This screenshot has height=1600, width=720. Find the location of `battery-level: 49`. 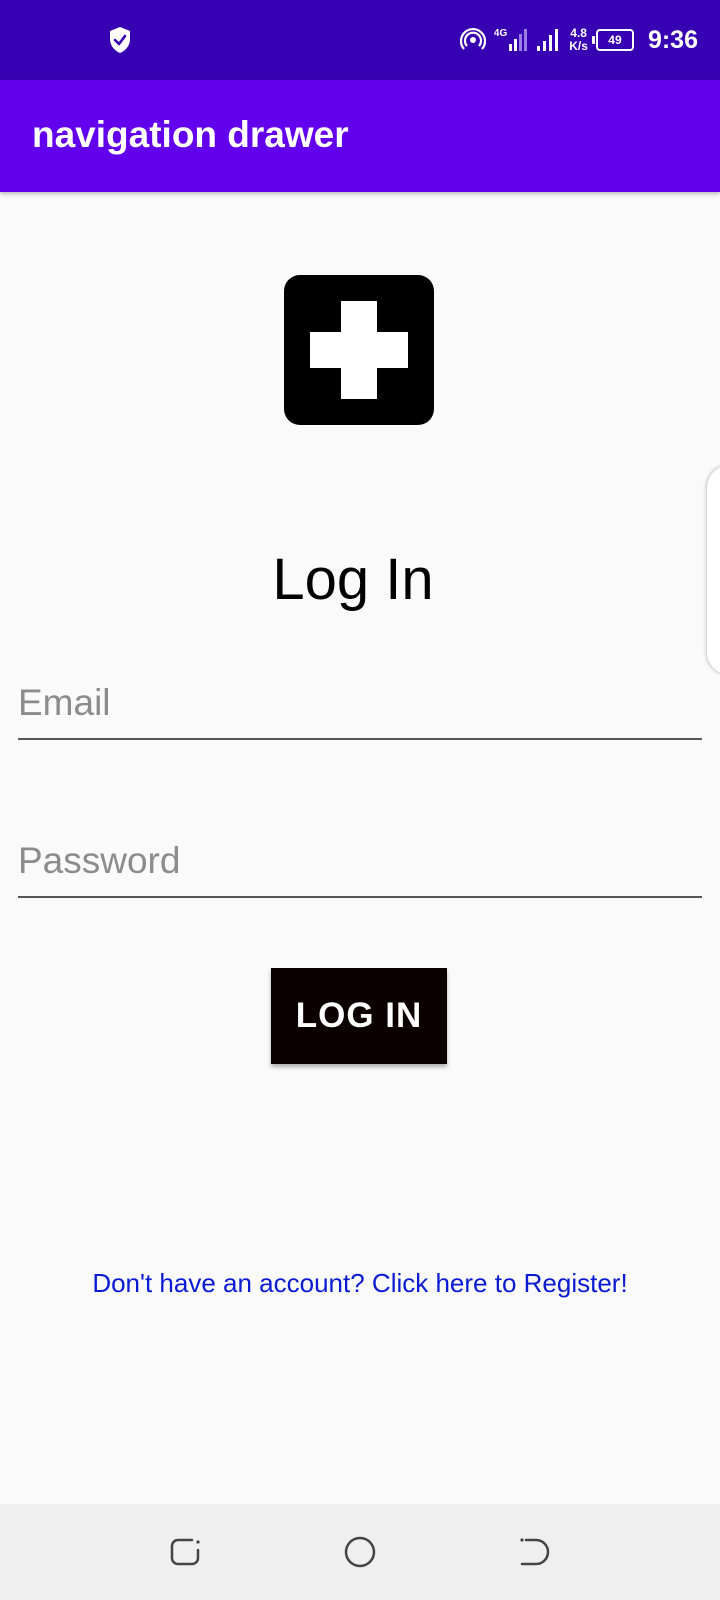

battery-level: 49 is located at coordinates (615, 40).